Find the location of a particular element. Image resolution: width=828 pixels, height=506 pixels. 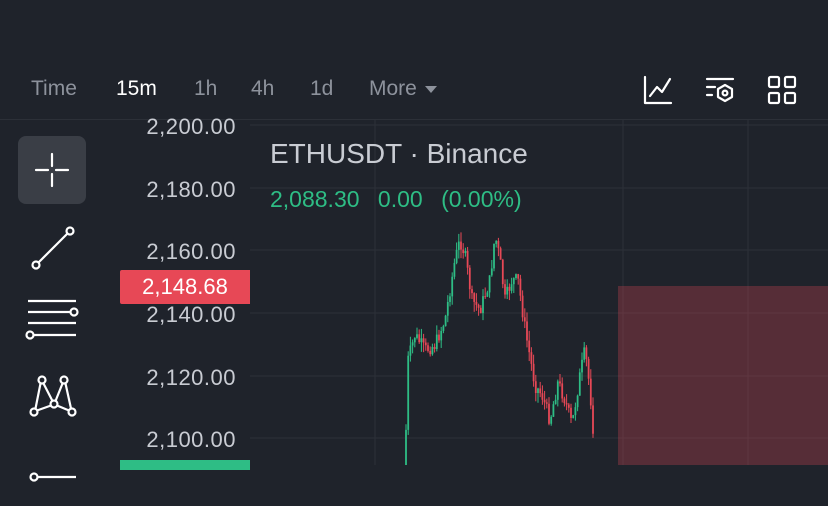

price-change: 0.00 is located at coordinates (400, 199).